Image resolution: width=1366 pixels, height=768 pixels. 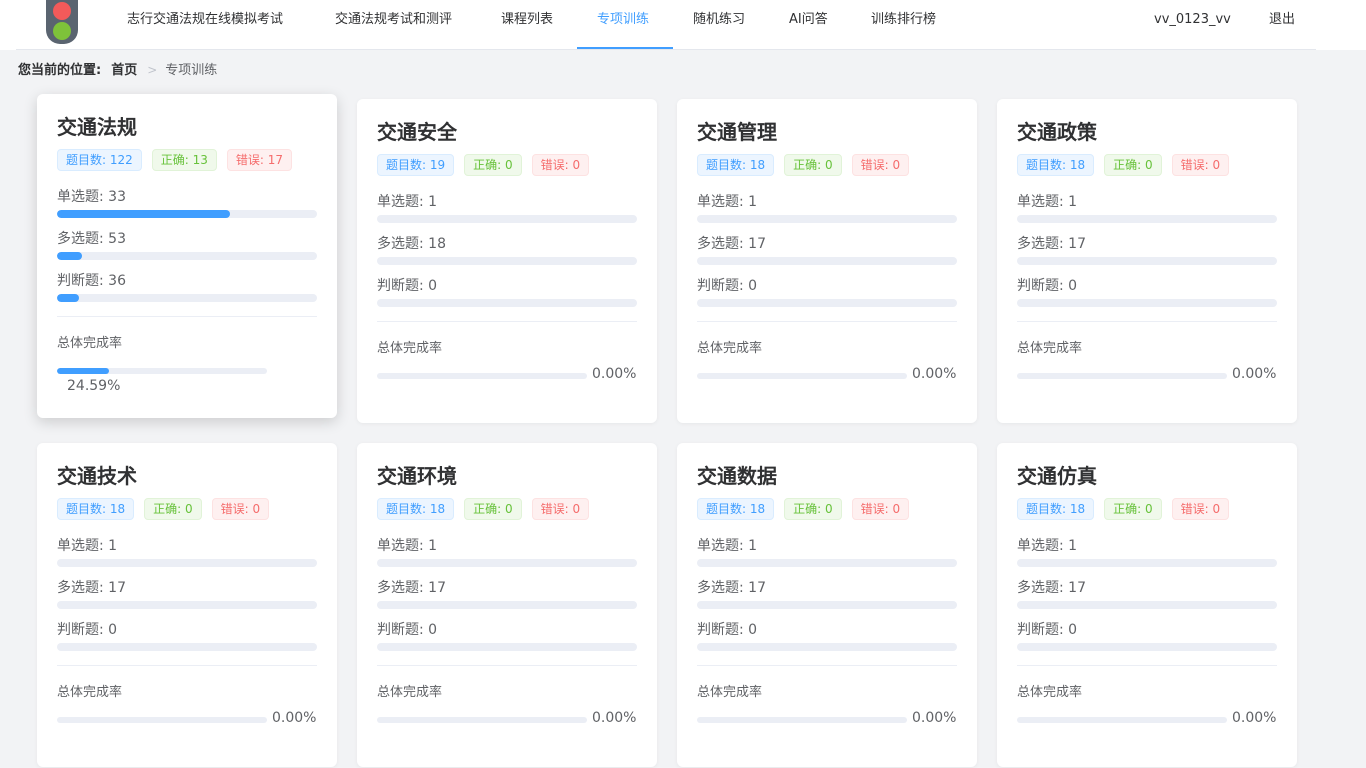 I want to click on judge-label: 判断题: 36, so click(x=91, y=281).